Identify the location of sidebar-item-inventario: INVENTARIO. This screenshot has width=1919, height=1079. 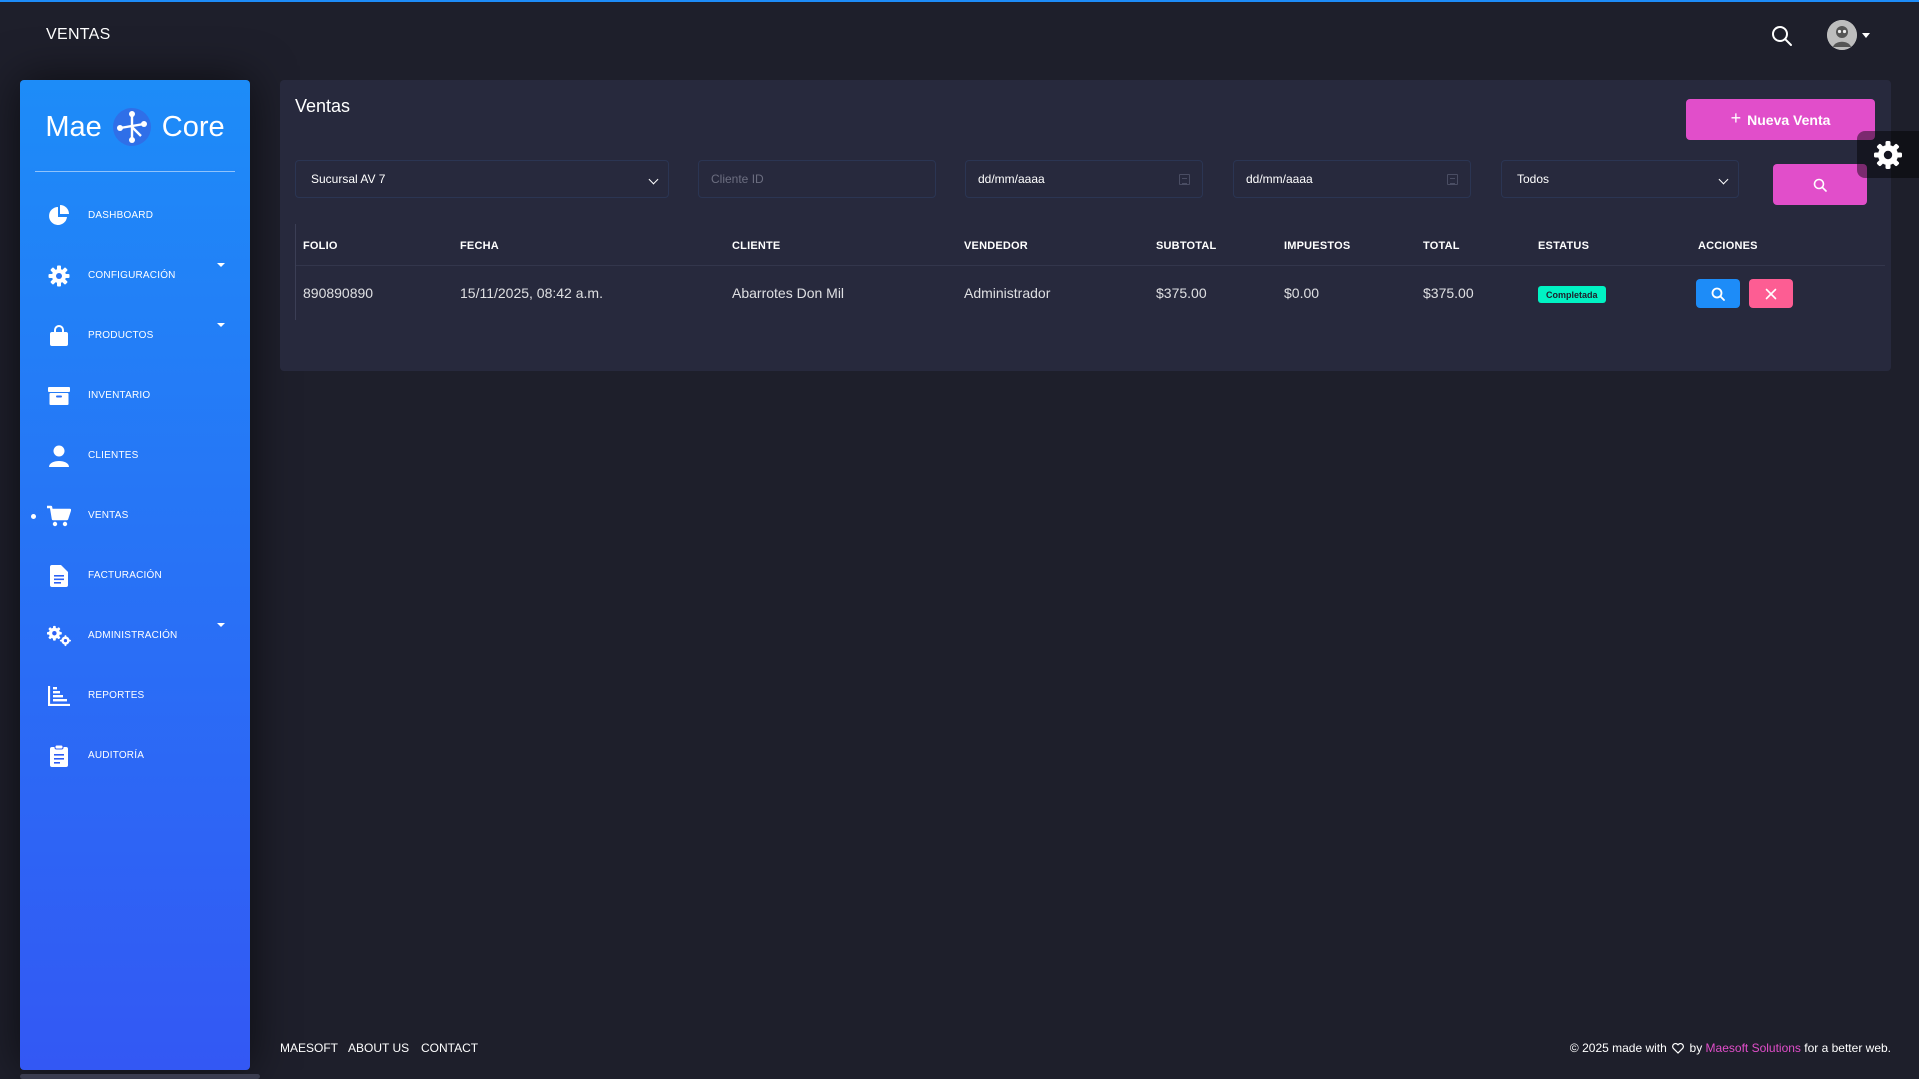
(135, 396).